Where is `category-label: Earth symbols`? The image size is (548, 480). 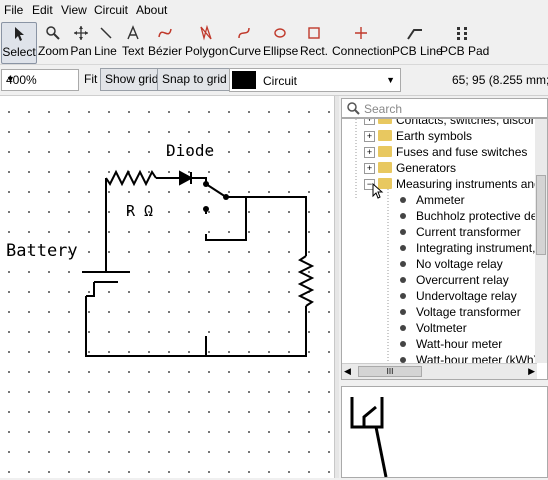 category-label: Earth symbols is located at coordinates (434, 136).